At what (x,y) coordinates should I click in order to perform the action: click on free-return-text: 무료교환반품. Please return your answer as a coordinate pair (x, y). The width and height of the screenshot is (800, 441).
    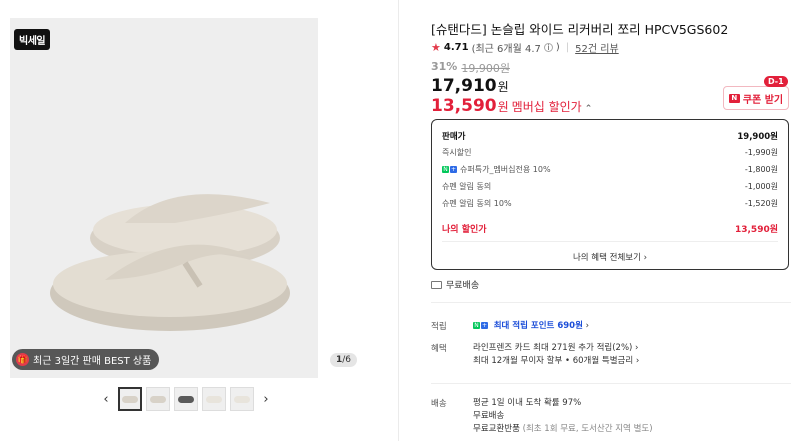
    Looking at the image, I should click on (496, 429).